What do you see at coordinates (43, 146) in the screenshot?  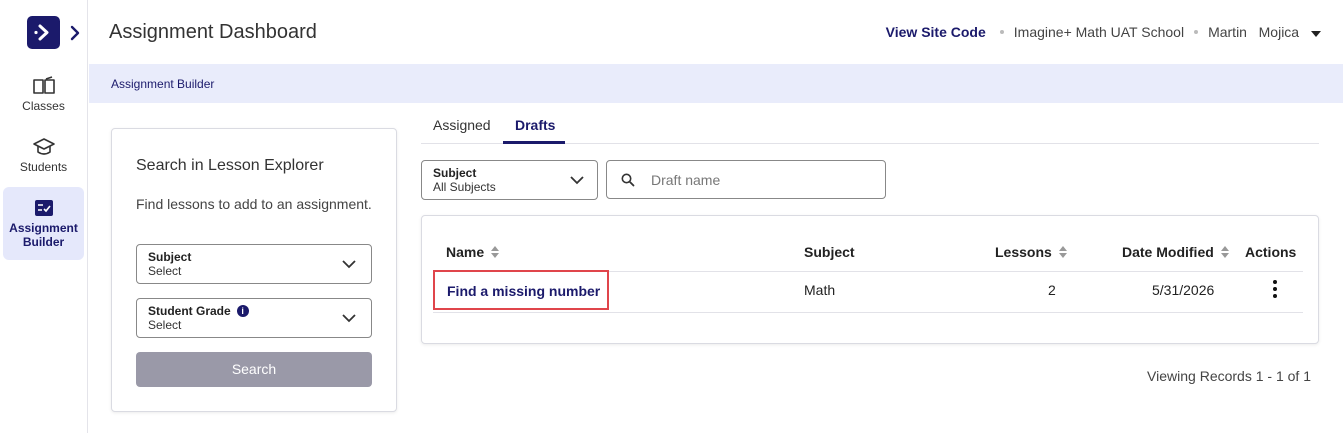 I see `graduation-cap-icon` at bounding box center [43, 146].